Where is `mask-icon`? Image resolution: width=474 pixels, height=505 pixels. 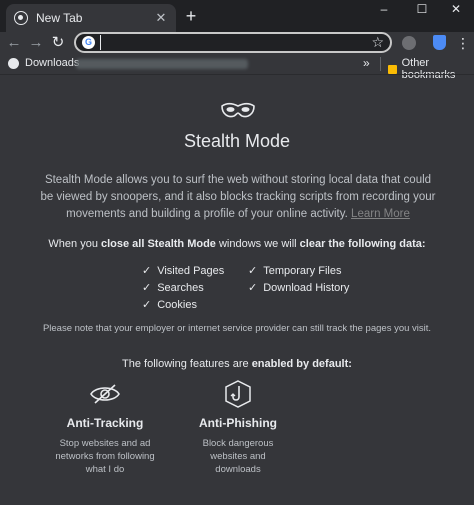
mask-icon is located at coordinates (238, 110).